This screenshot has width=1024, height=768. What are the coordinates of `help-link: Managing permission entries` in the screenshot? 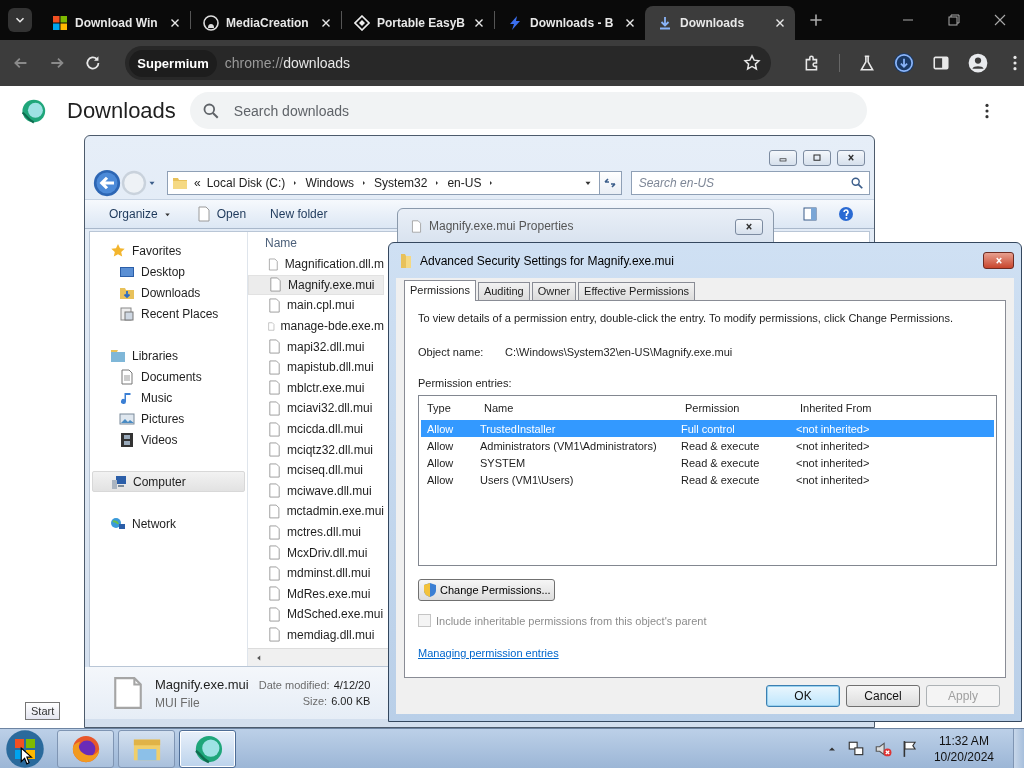 It's located at (488, 653).